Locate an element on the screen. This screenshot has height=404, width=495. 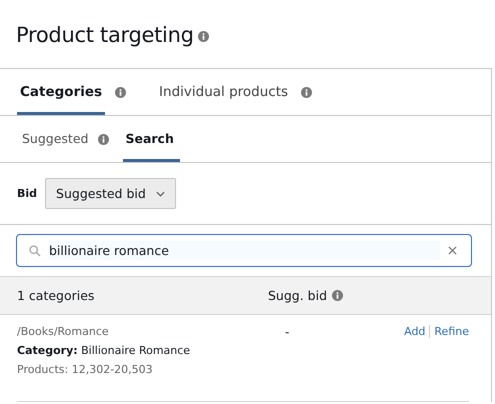
column-header: 1 categories is located at coordinates (56, 295).